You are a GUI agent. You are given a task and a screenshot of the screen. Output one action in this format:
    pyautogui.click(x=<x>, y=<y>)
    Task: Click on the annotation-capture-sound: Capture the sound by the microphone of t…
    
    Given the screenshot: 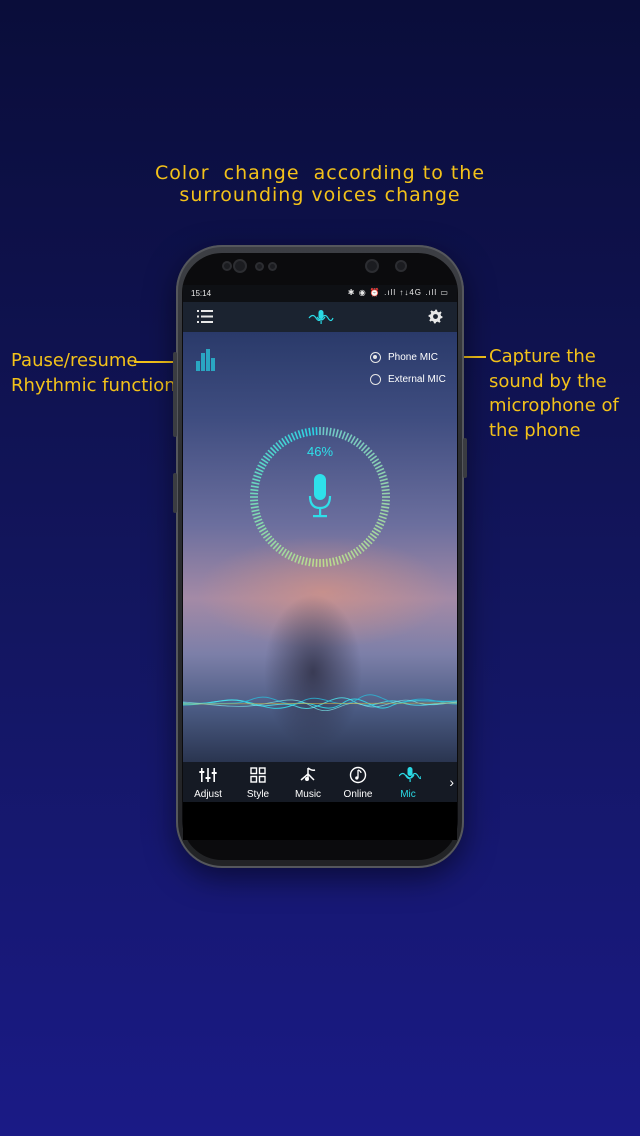 What is the action you would take?
    pyautogui.click(x=564, y=394)
    